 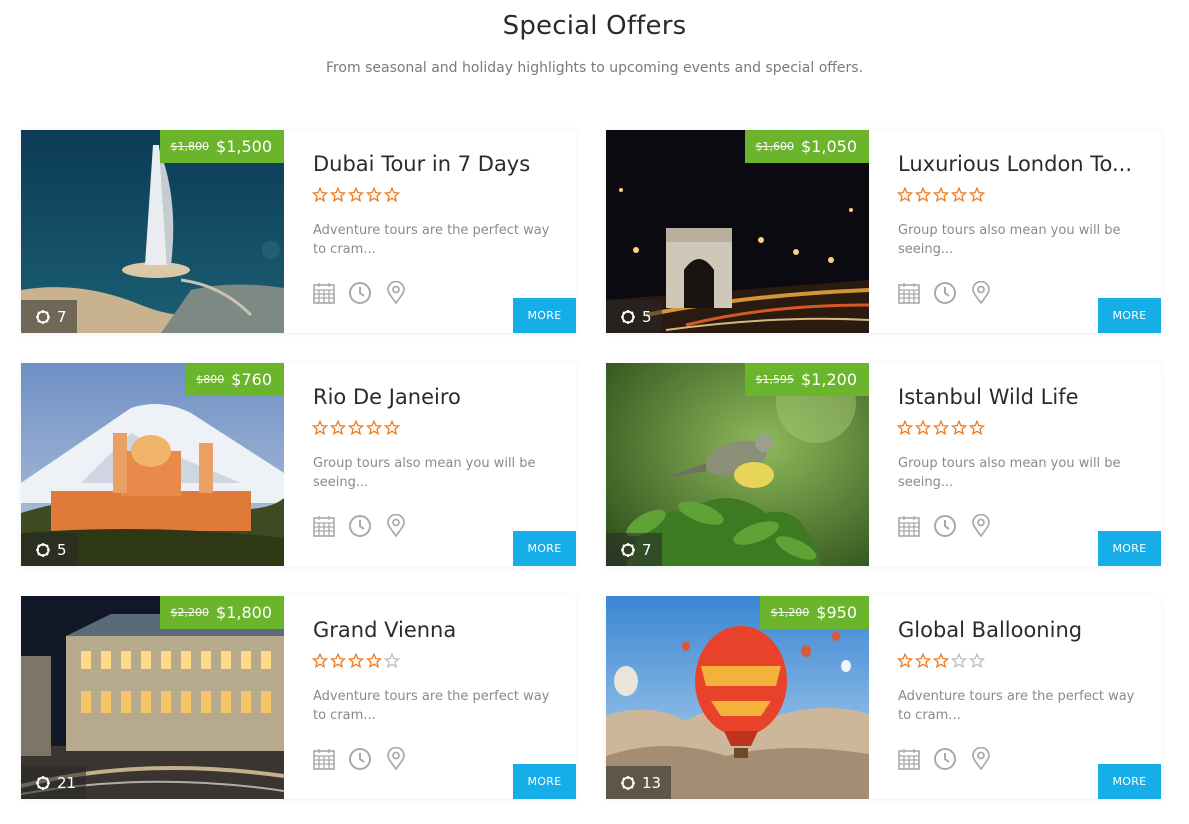 I want to click on offer-title: Dubai Tour in 7 Days, so click(x=438, y=164).